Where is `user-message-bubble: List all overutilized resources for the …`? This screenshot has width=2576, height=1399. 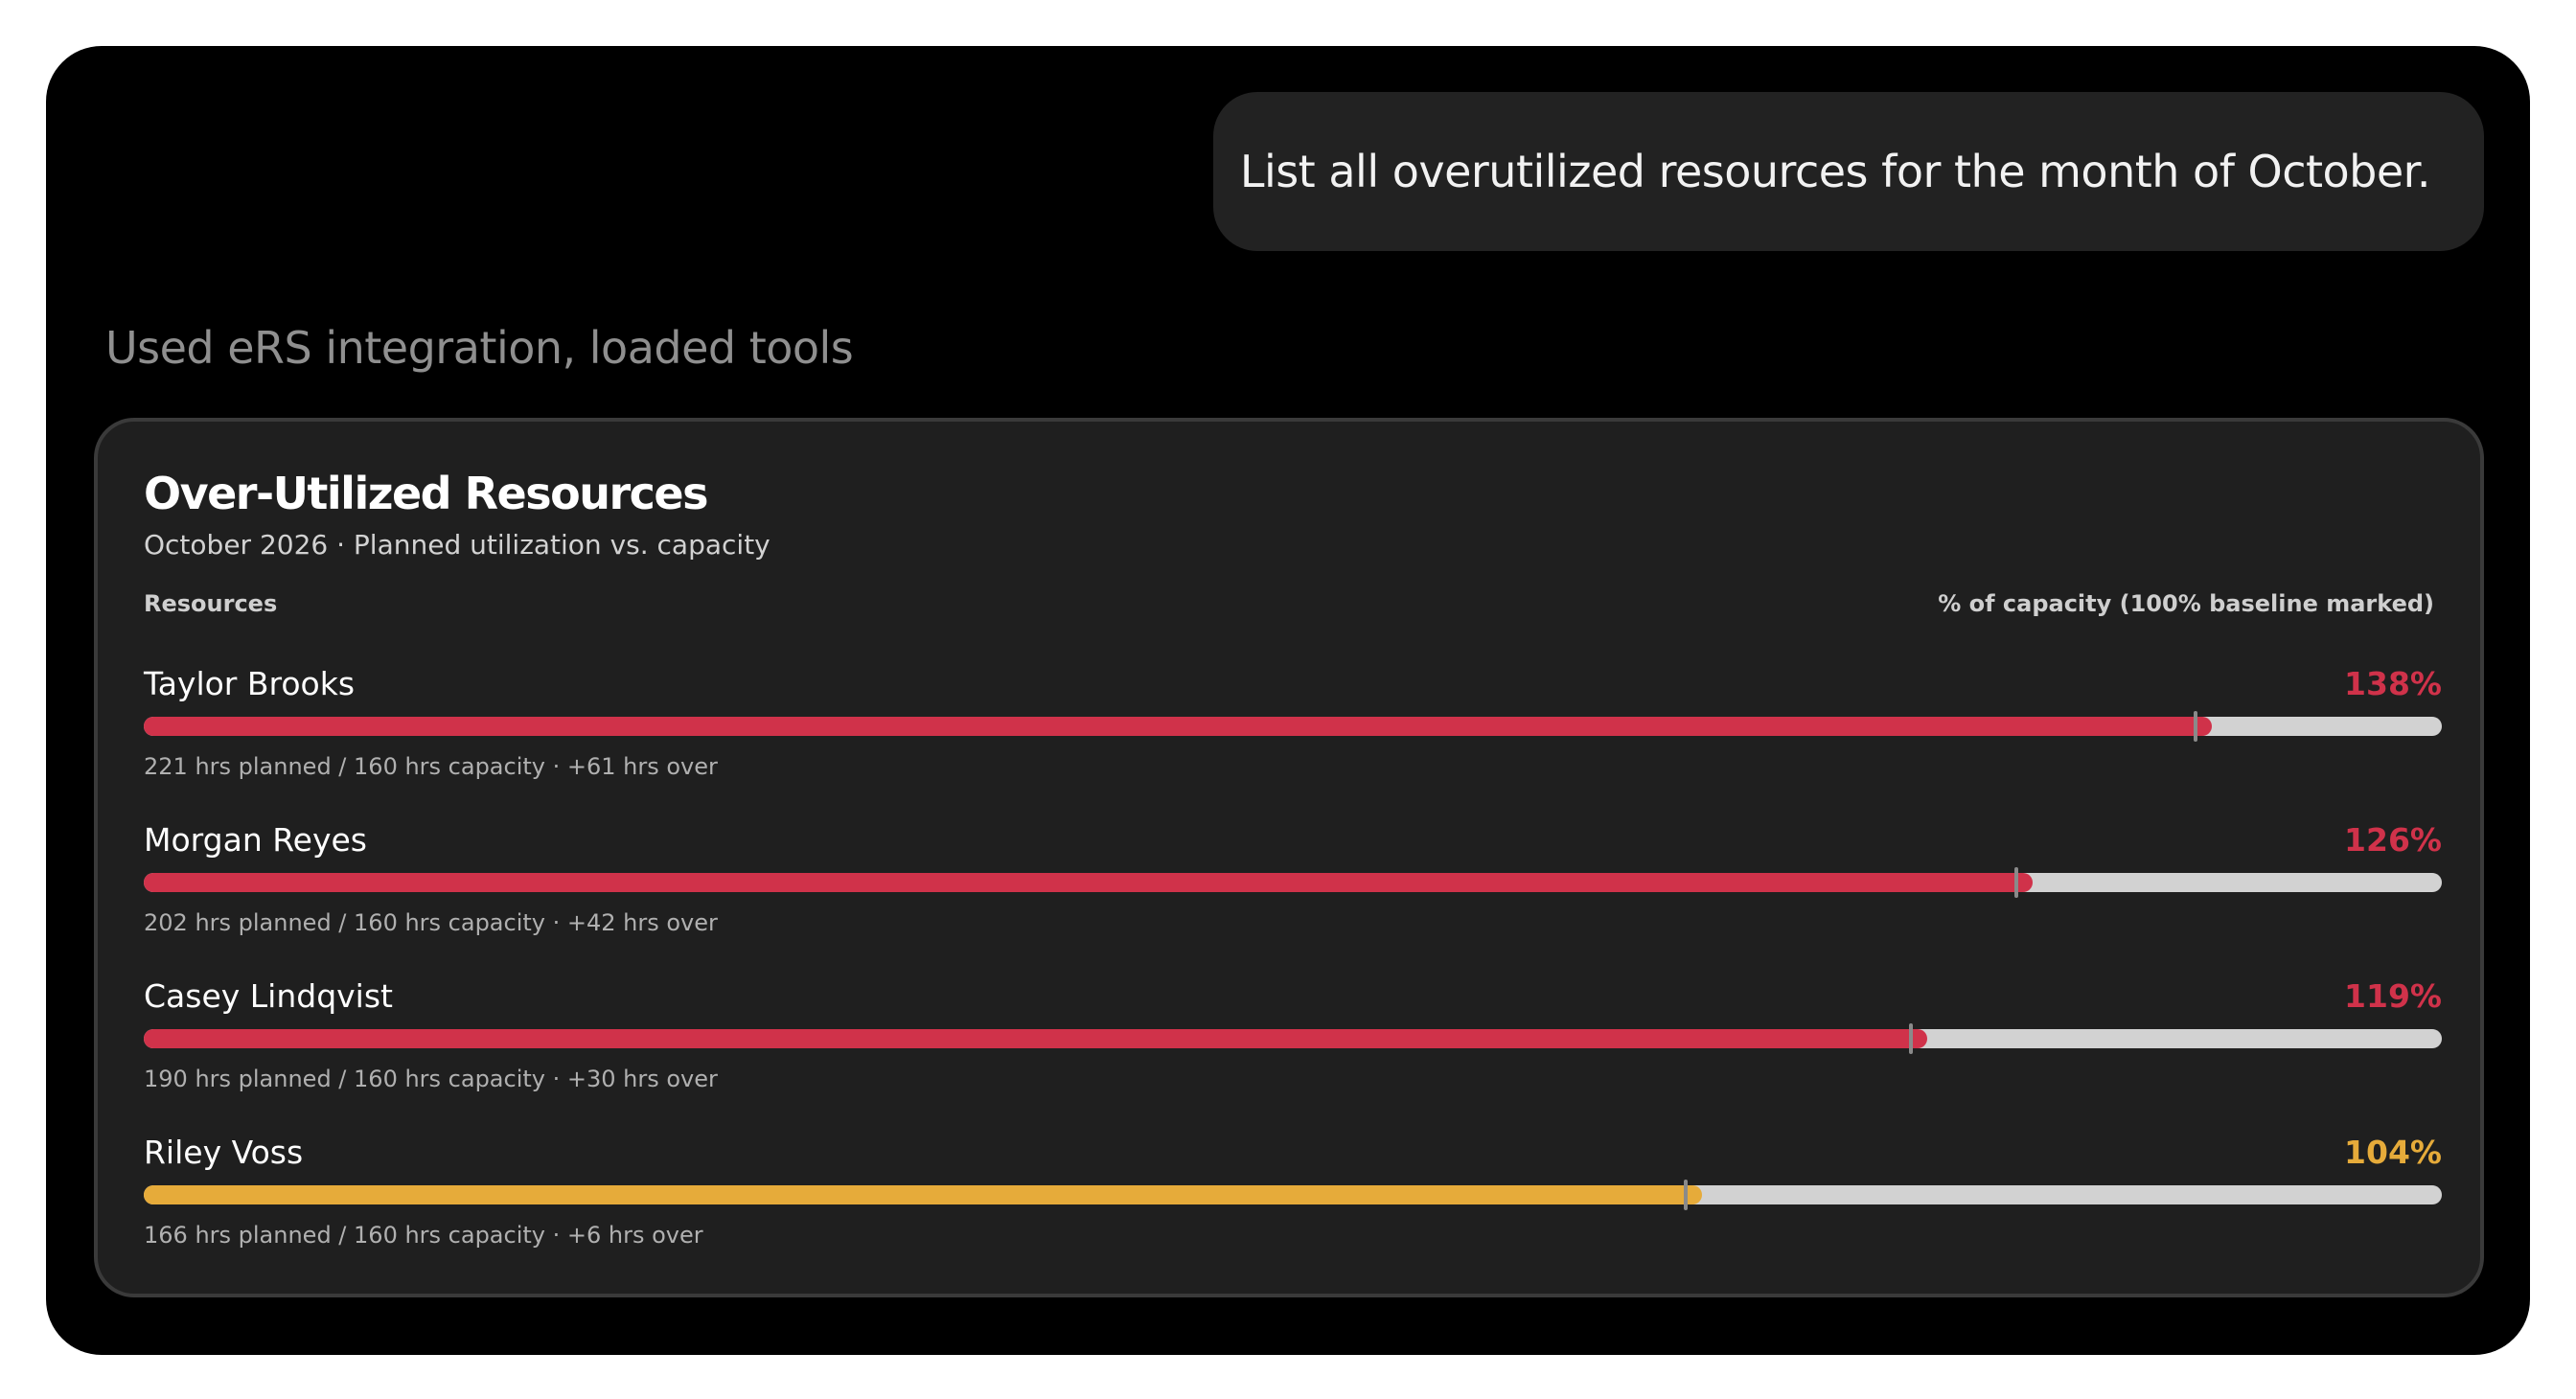 user-message-bubble: List all overutilized resources for the … is located at coordinates (1848, 171).